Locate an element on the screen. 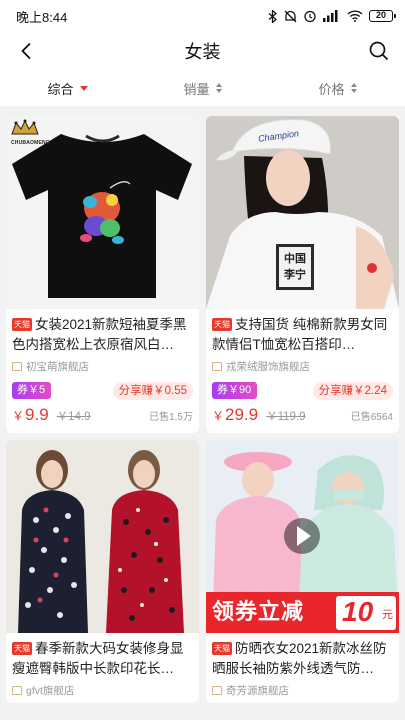  price: ￥29.9 is located at coordinates (235, 414).